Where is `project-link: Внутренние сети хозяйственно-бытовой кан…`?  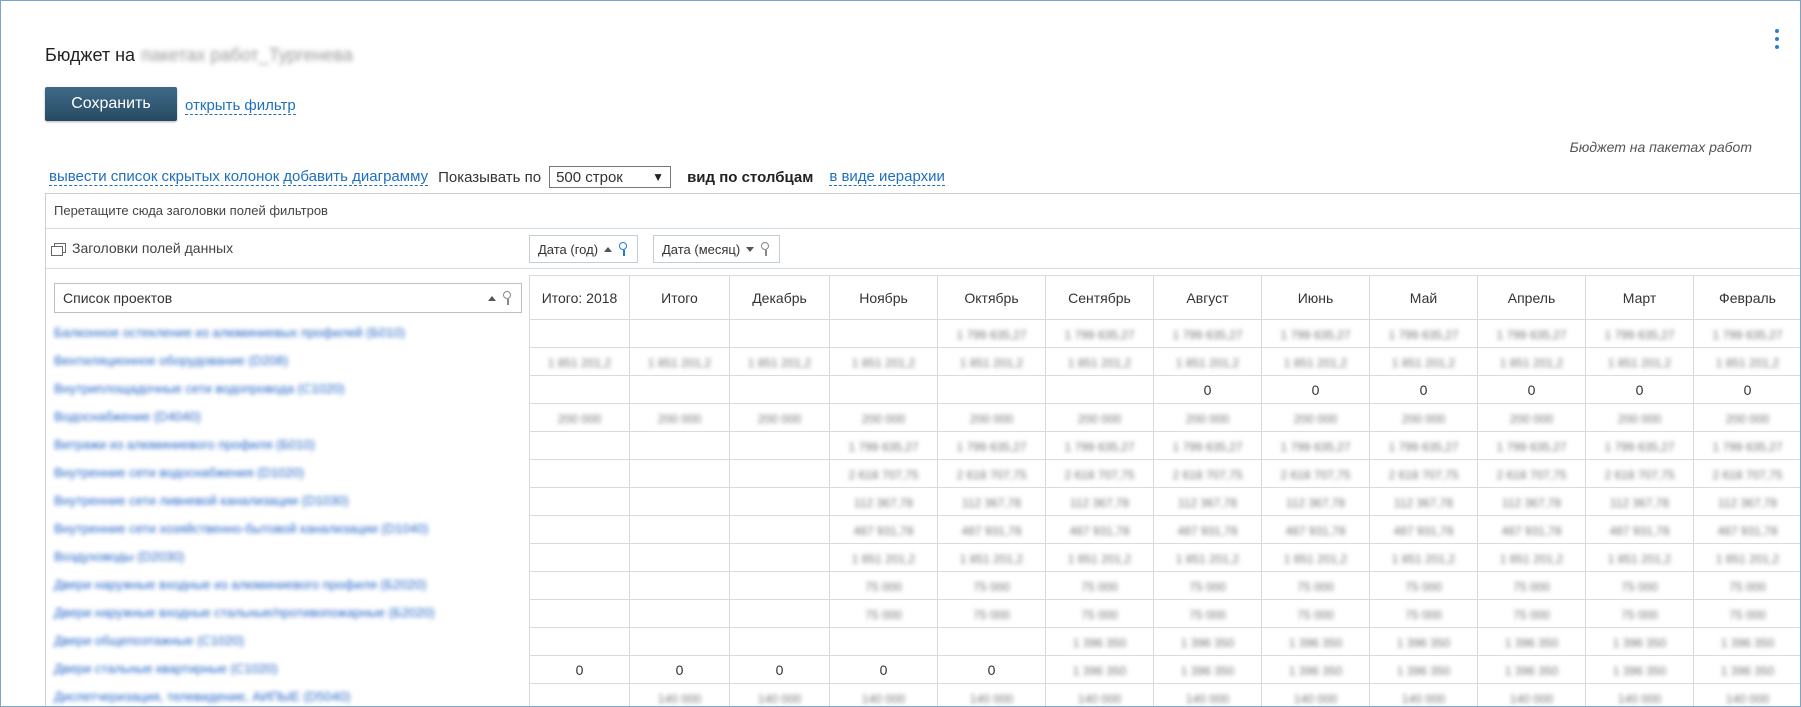
project-link: Внутренние сети хозяйственно-бытовой кан… is located at coordinates (241, 528).